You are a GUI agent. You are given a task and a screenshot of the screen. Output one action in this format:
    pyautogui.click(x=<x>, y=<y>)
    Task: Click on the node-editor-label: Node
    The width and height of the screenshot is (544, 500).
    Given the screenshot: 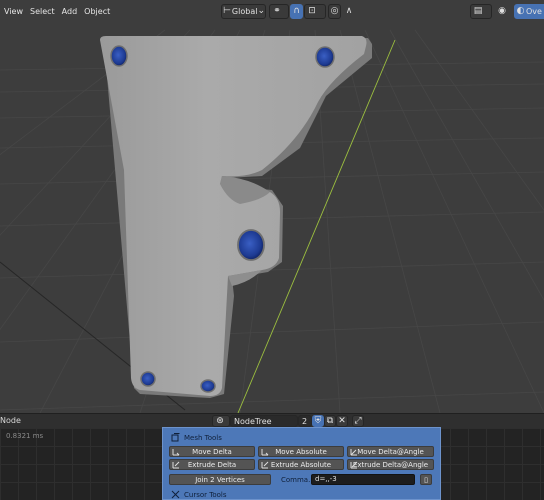 What is the action you would take?
    pyautogui.click(x=10, y=420)
    